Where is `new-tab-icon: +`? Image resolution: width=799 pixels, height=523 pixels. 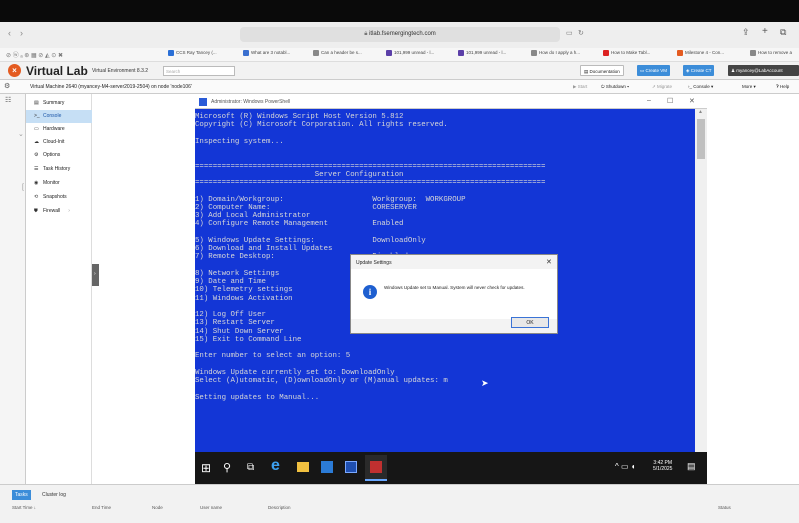 new-tab-icon: + is located at coordinates (765, 31).